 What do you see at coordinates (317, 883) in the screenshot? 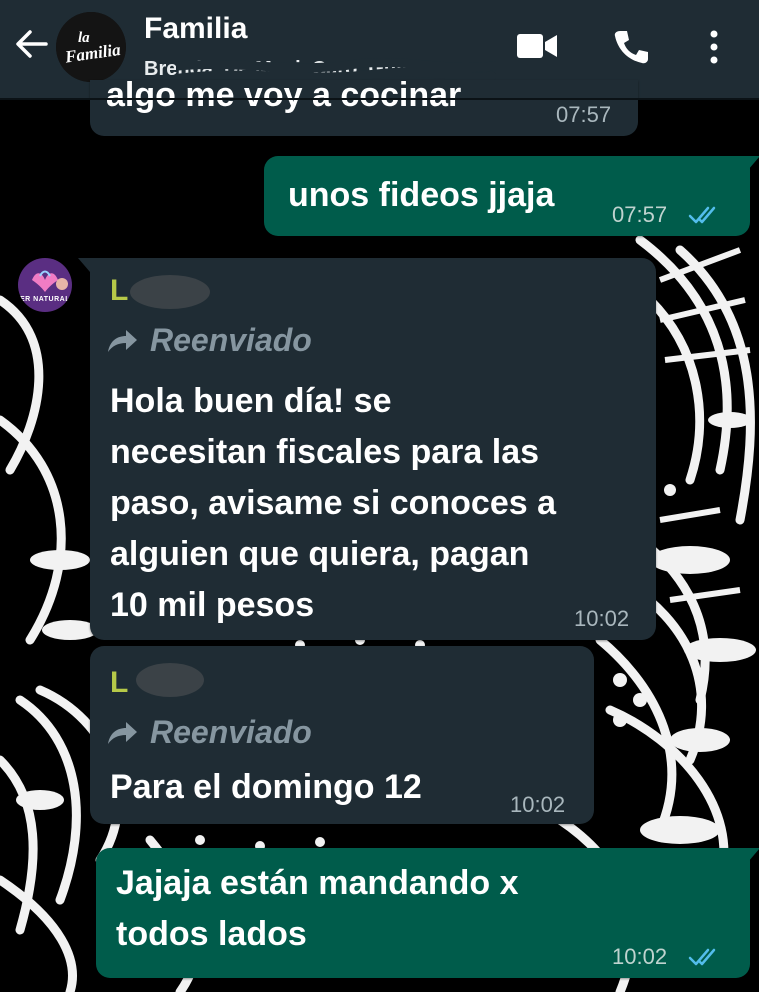
I see `message-line: Jajaja están mandando x` at bounding box center [317, 883].